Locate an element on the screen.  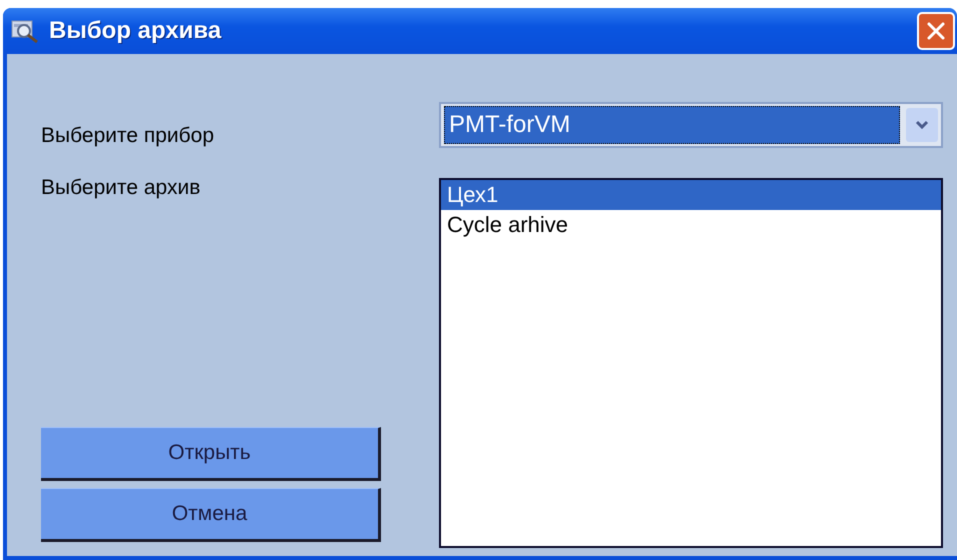
close-button is located at coordinates (936, 31).